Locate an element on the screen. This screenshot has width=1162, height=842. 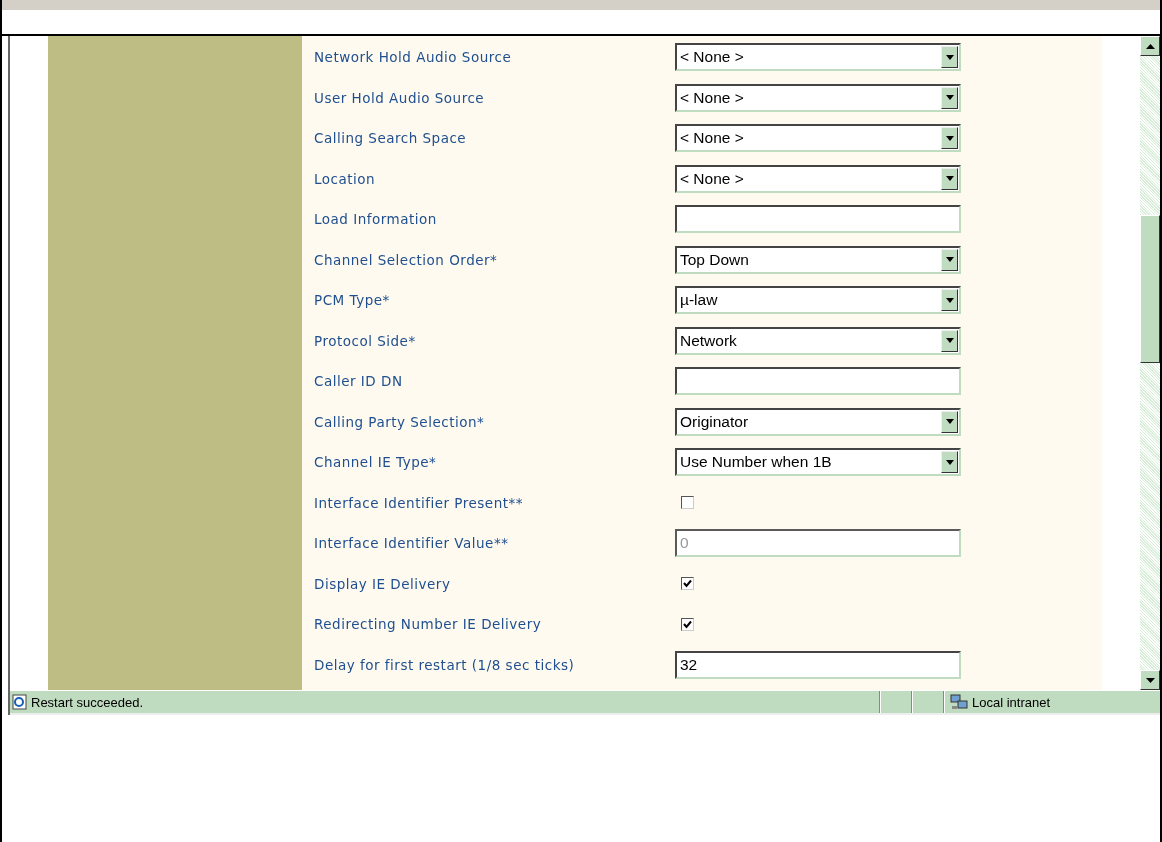
dropdown: Top Down is located at coordinates (818, 259).